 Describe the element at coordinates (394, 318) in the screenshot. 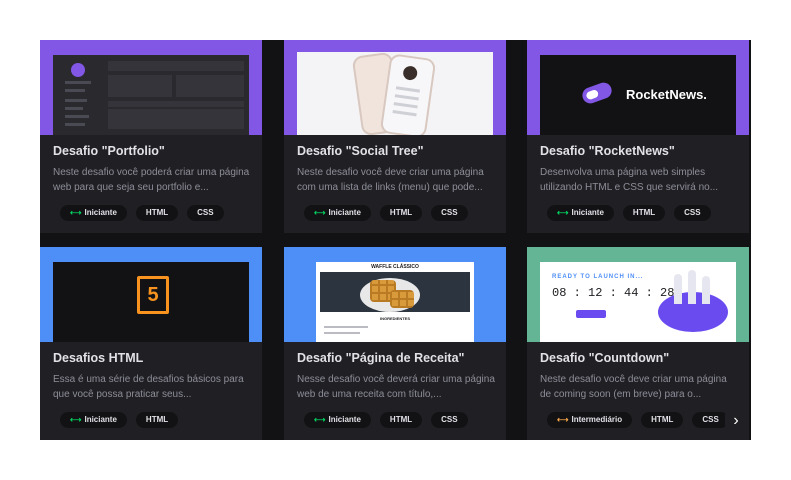

I see `recipe-ingredients-heading: INGREDIENTES` at that location.